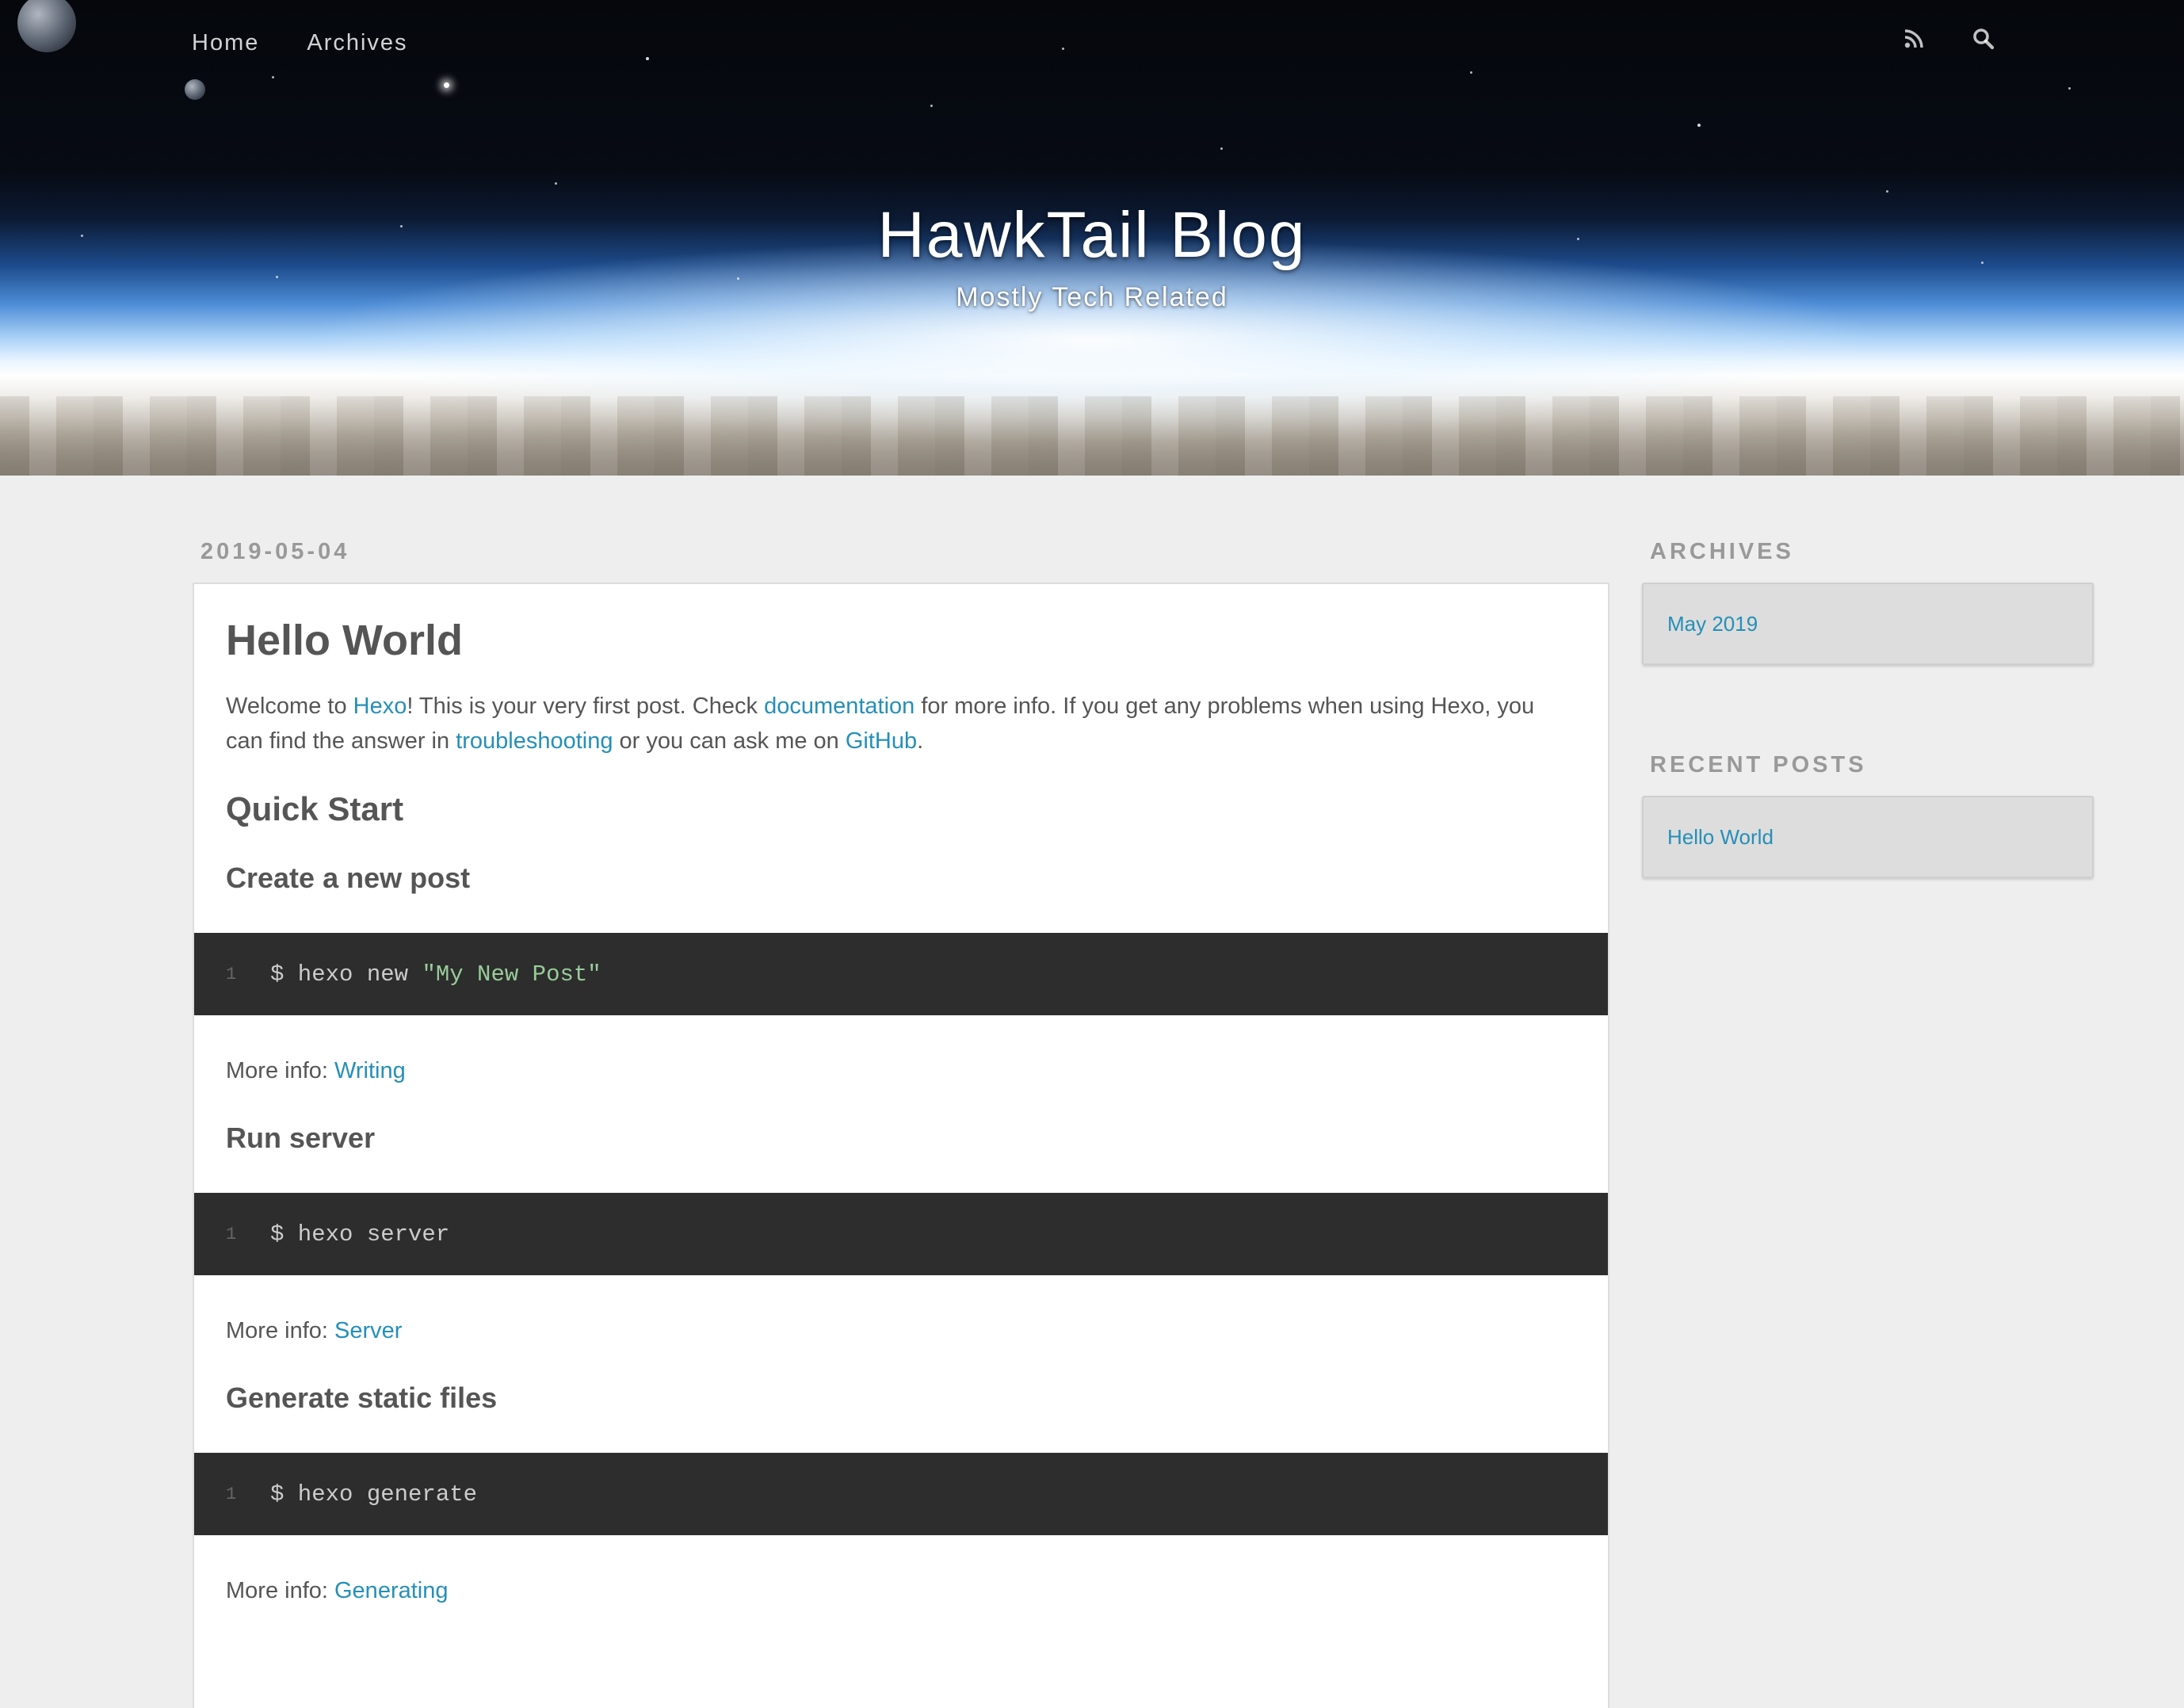 Image resolution: width=2184 pixels, height=1708 pixels. Describe the element at coordinates (511, 974) in the screenshot. I see `code-string: "My New Post"` at that location.